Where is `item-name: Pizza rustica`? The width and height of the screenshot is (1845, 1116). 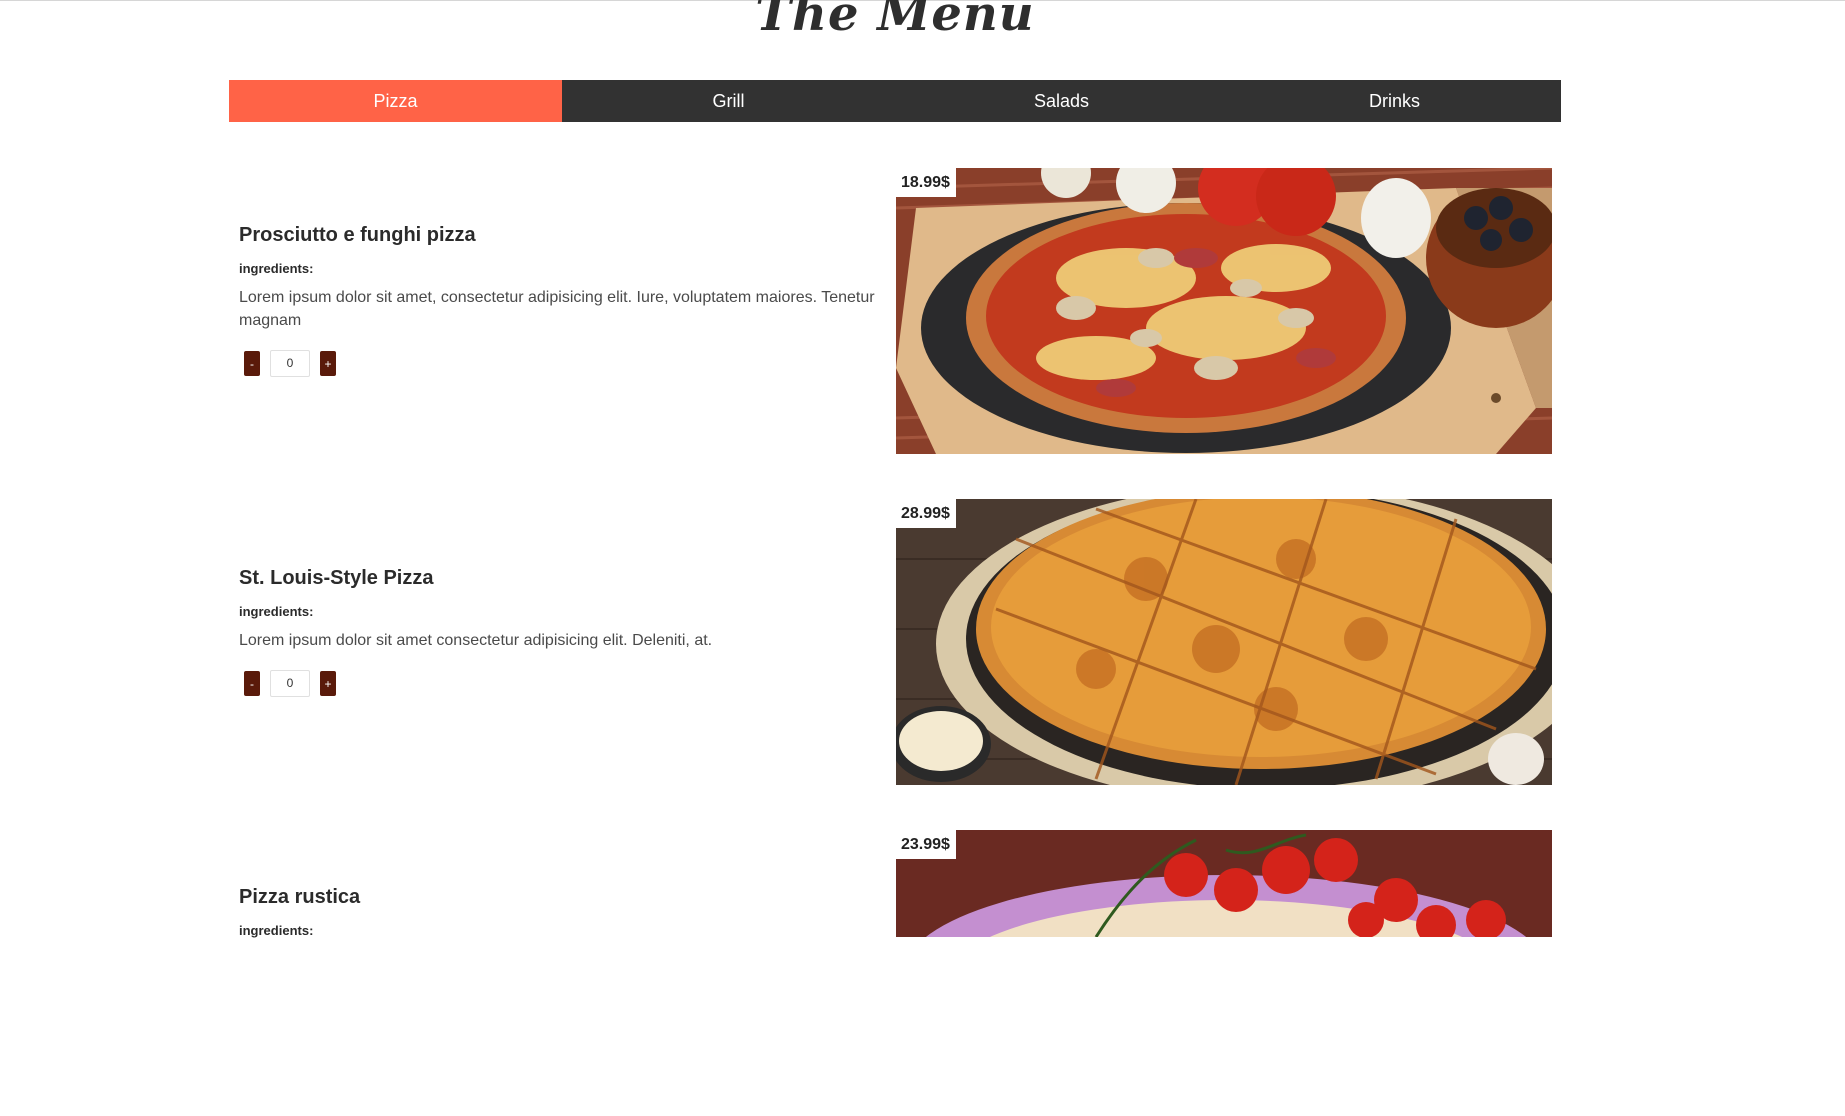
item-name: Pizza rustica is located at coordinates (300, 897).